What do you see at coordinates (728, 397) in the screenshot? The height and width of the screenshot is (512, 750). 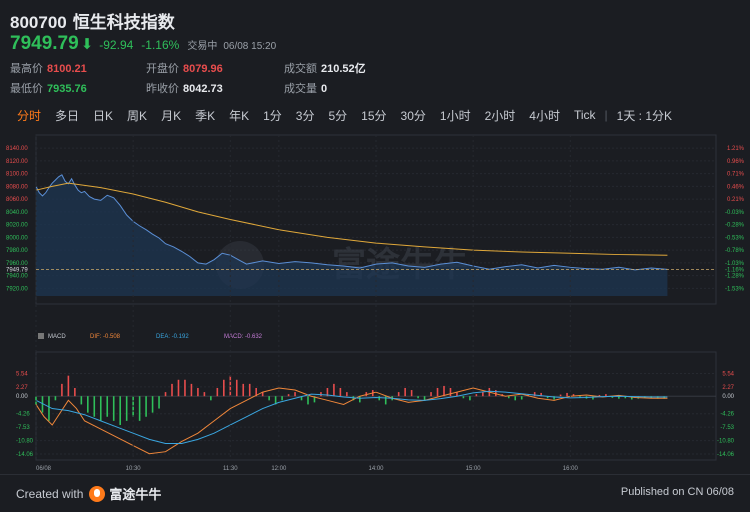 I see `macd-tick-label-right: 0.00` at bounding box center [728, 397].